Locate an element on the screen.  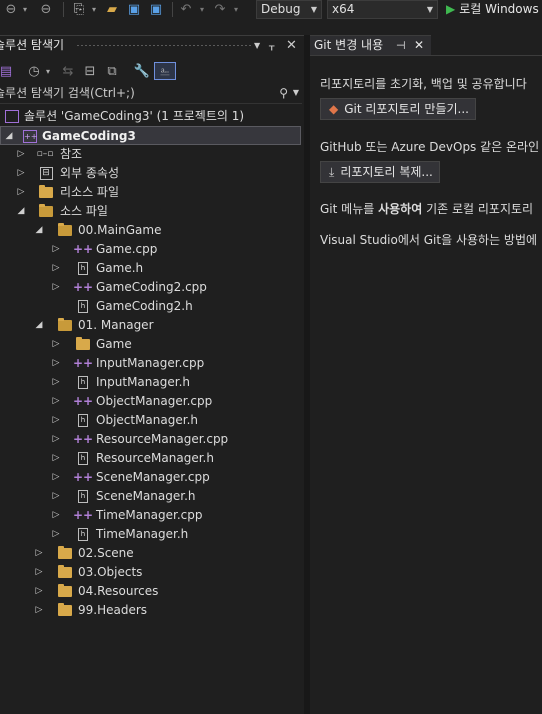
back-dropdown-icon: ▾ is located at coordinates (25, 9).